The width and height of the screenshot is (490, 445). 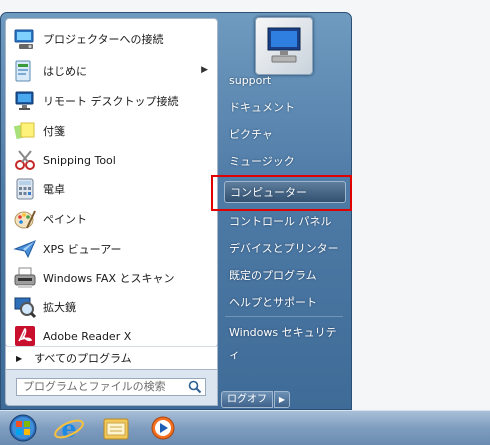 I want to click on program-item-remote-desktop: リモート デスクトップ接続, so click(x=111, y=101).